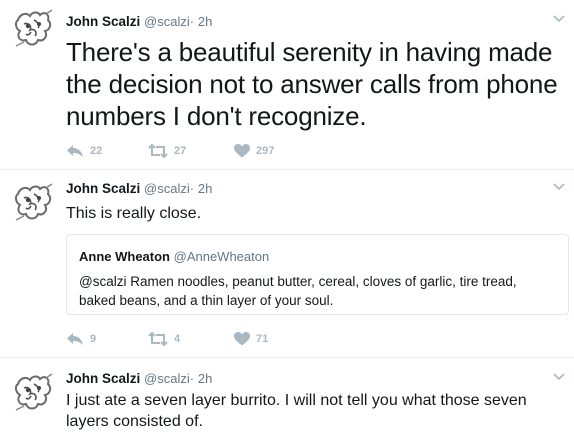  I want to click on reply-count: 22, so click(96, 151).